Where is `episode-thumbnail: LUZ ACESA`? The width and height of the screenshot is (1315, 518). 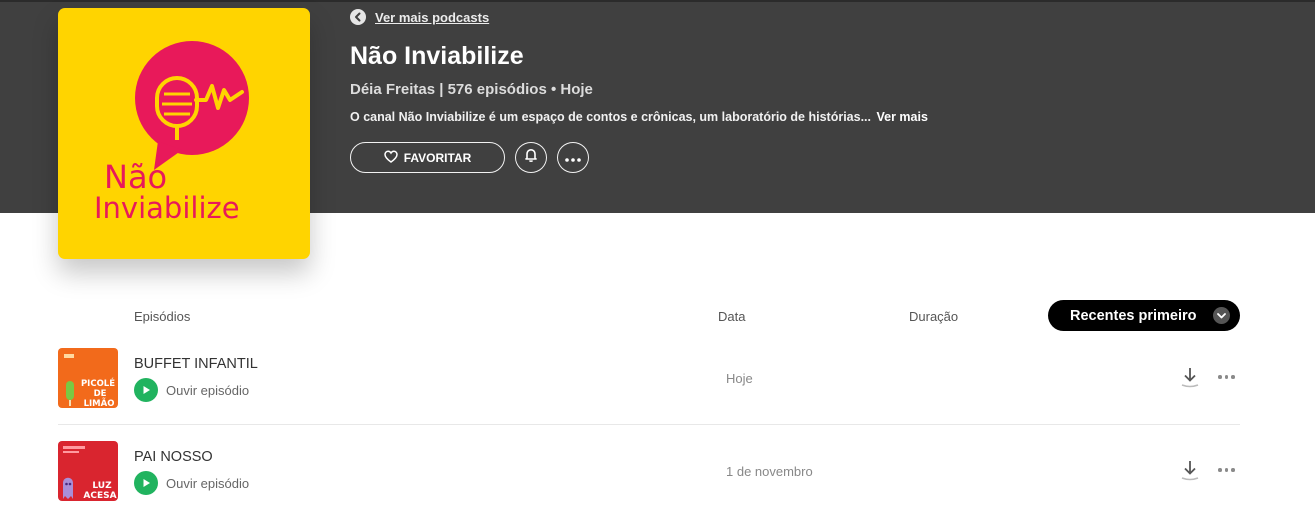 episode-thumbnail: LUZ ACESA is located at coordinates (88, 471).